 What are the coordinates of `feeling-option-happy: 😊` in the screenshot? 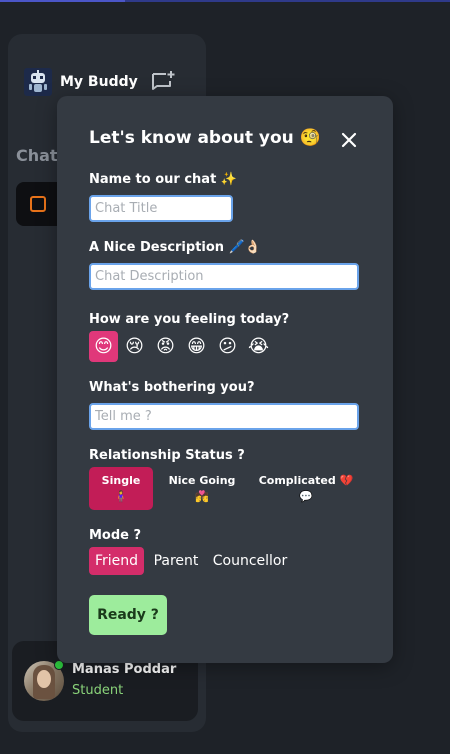 It's located at (103, 346).